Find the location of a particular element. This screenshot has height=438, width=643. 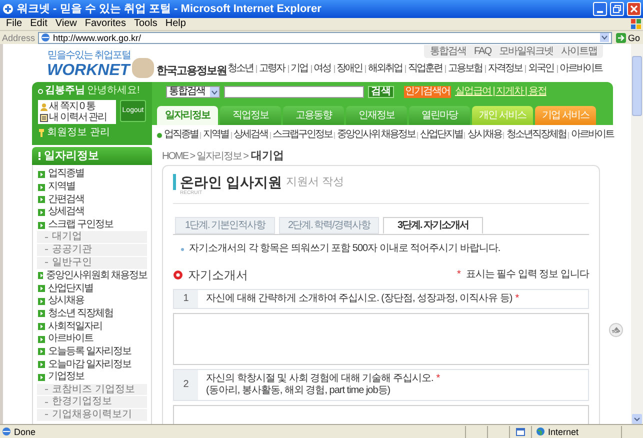

question-number: 1 is located at coordinates (186, 299).